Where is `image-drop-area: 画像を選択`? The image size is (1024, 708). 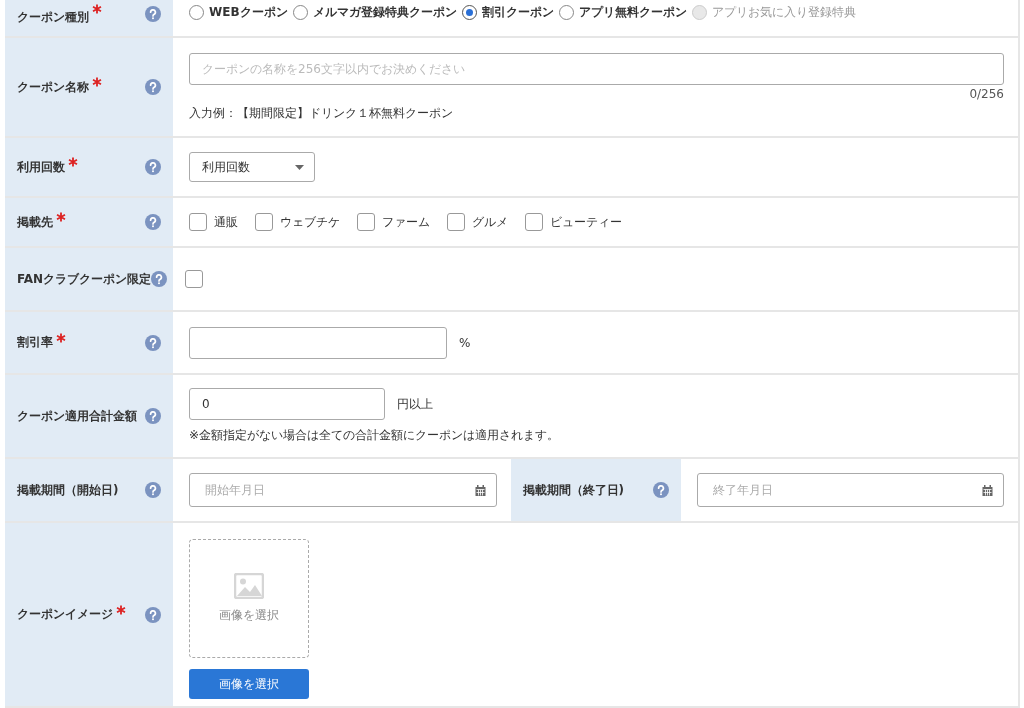
image-drop-area: 画像を選択 is located at coordinates (249, 598).